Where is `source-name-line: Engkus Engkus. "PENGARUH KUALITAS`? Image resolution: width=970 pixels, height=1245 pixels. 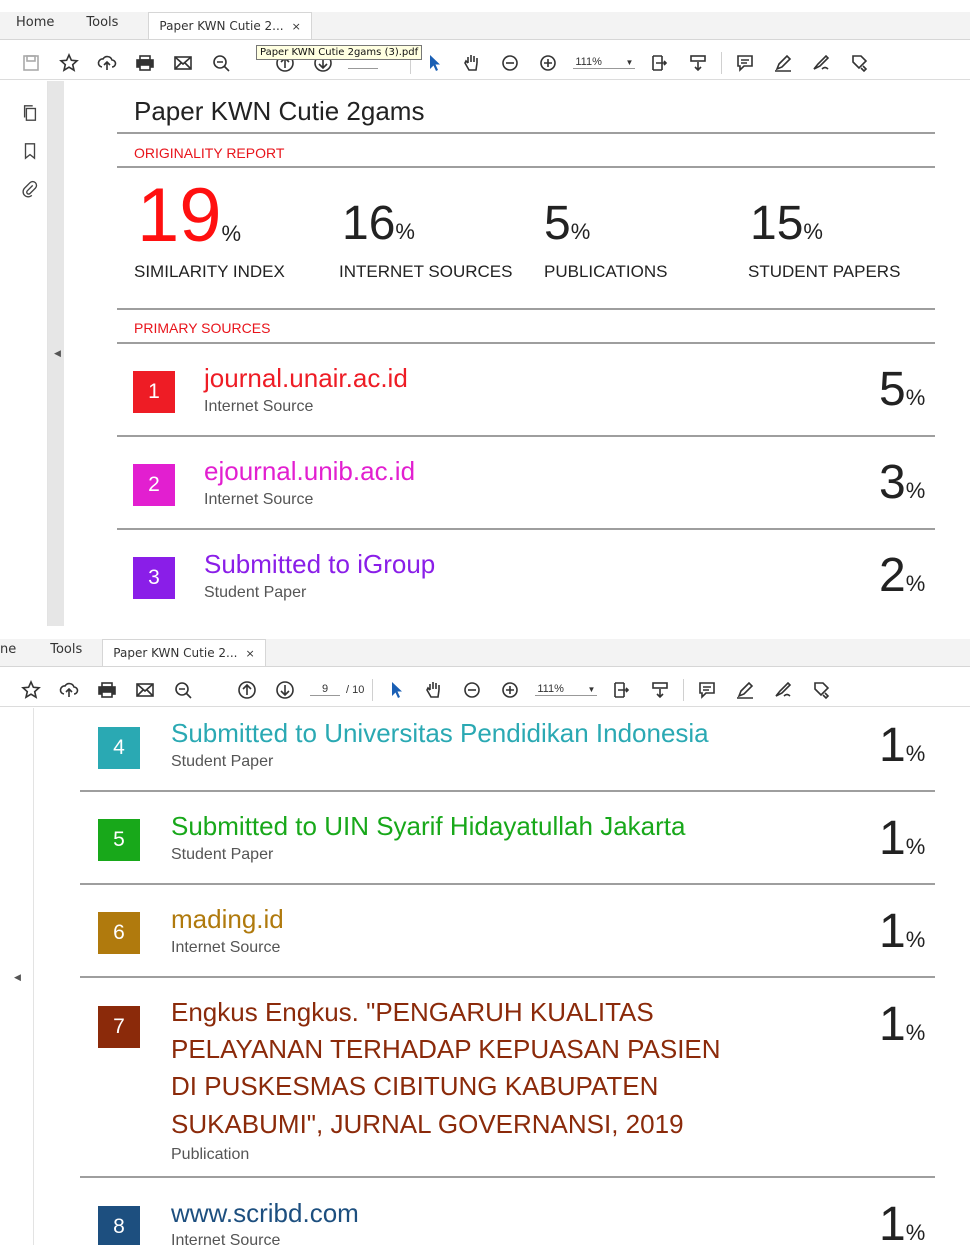 source-name-line: Engkus Engkus. "PENGARUH KUALITAS is located at coordinates (412, 1012).